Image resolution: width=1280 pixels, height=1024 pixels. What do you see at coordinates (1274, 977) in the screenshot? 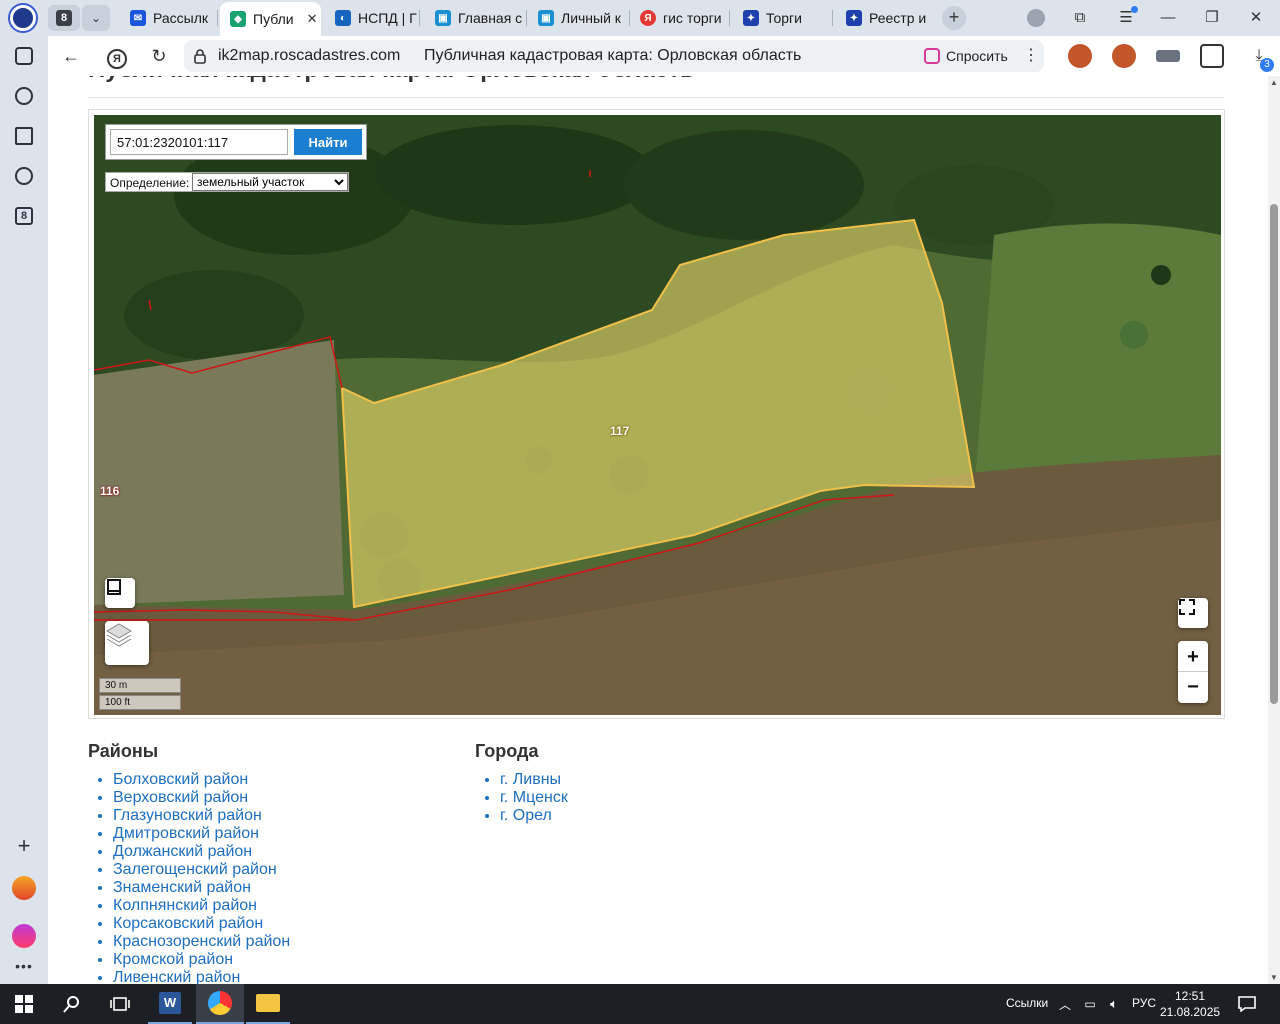
I see `scroll-down-arrow: ▼` at bounding box center [1274, 977].